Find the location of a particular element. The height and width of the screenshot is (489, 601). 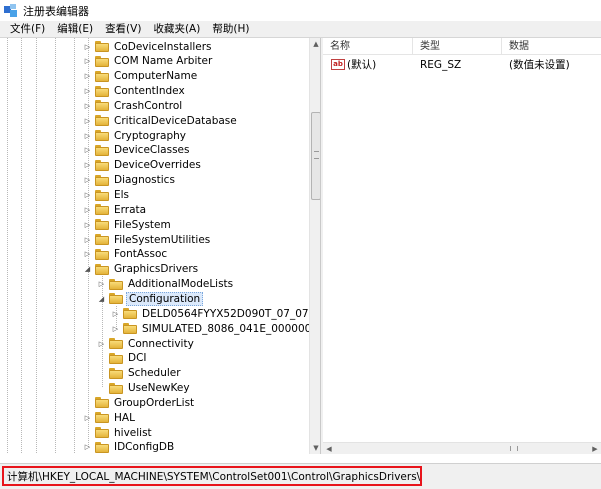

tree-node: ▷ Els is located at coordinates (107, 195).